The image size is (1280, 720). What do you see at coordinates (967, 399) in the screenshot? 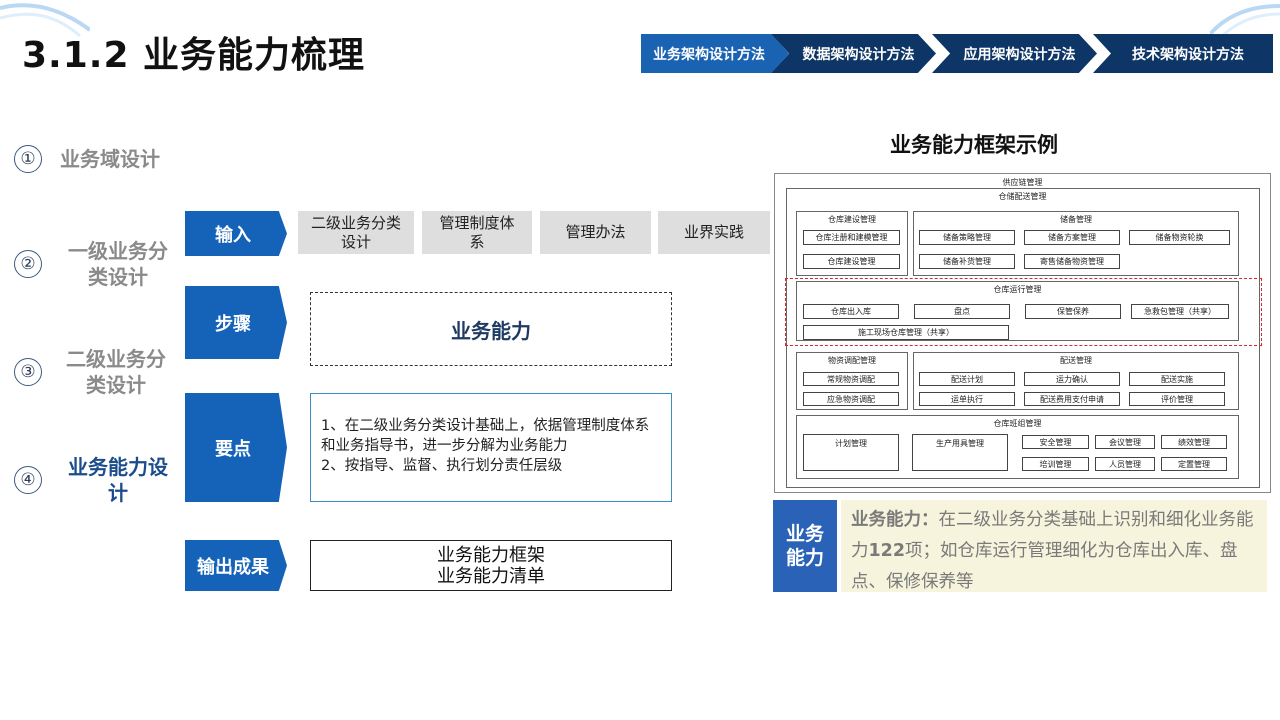
I see `capability-cell: 运单执行` at bounding box center [967, 399].